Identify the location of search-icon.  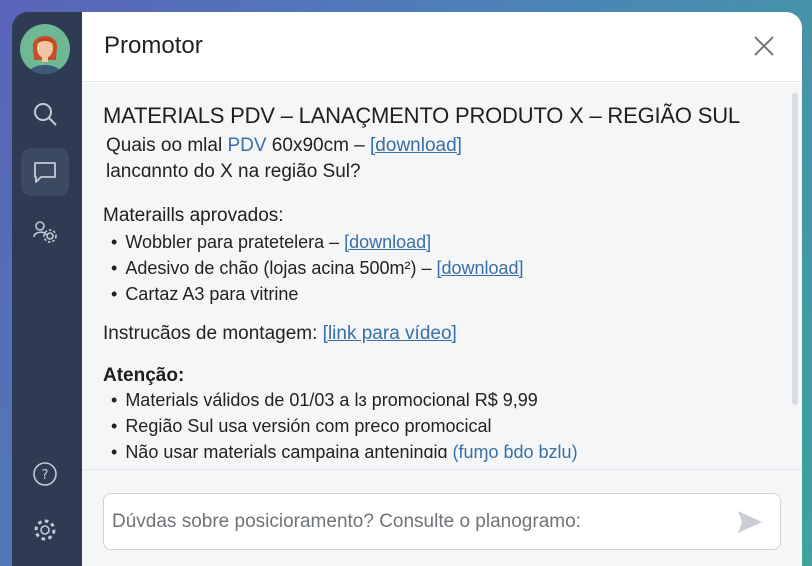
(45, 114).